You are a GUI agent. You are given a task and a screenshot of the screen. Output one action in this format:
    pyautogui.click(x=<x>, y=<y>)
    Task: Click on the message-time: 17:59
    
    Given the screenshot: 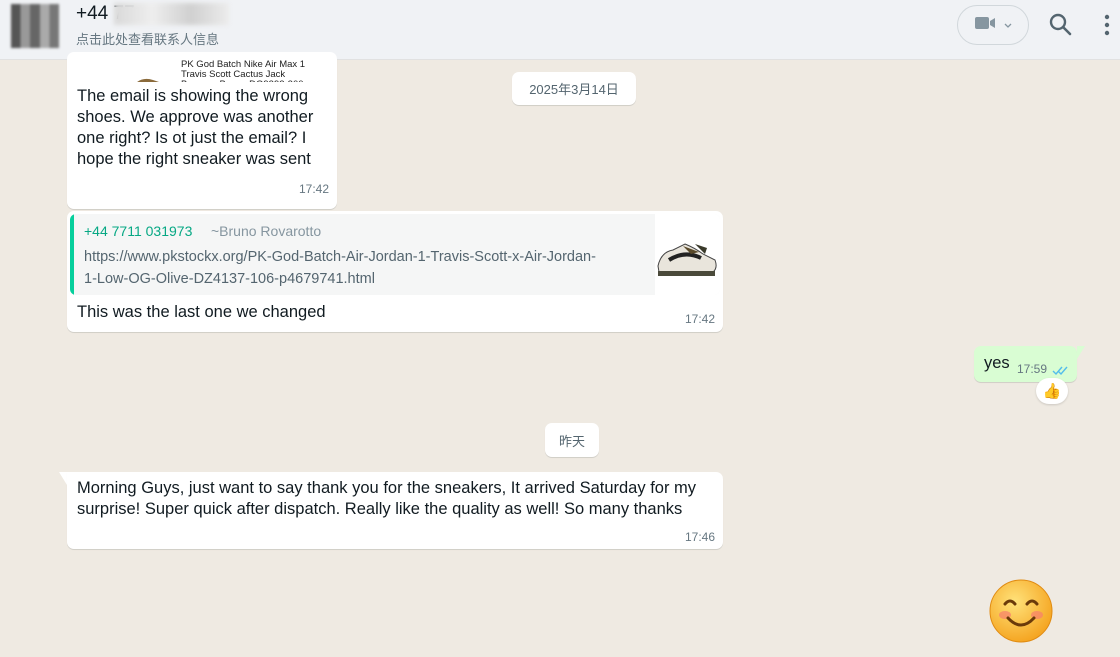 What is the action you would take?
    pyautogui.click(x=1032, y=369)
    